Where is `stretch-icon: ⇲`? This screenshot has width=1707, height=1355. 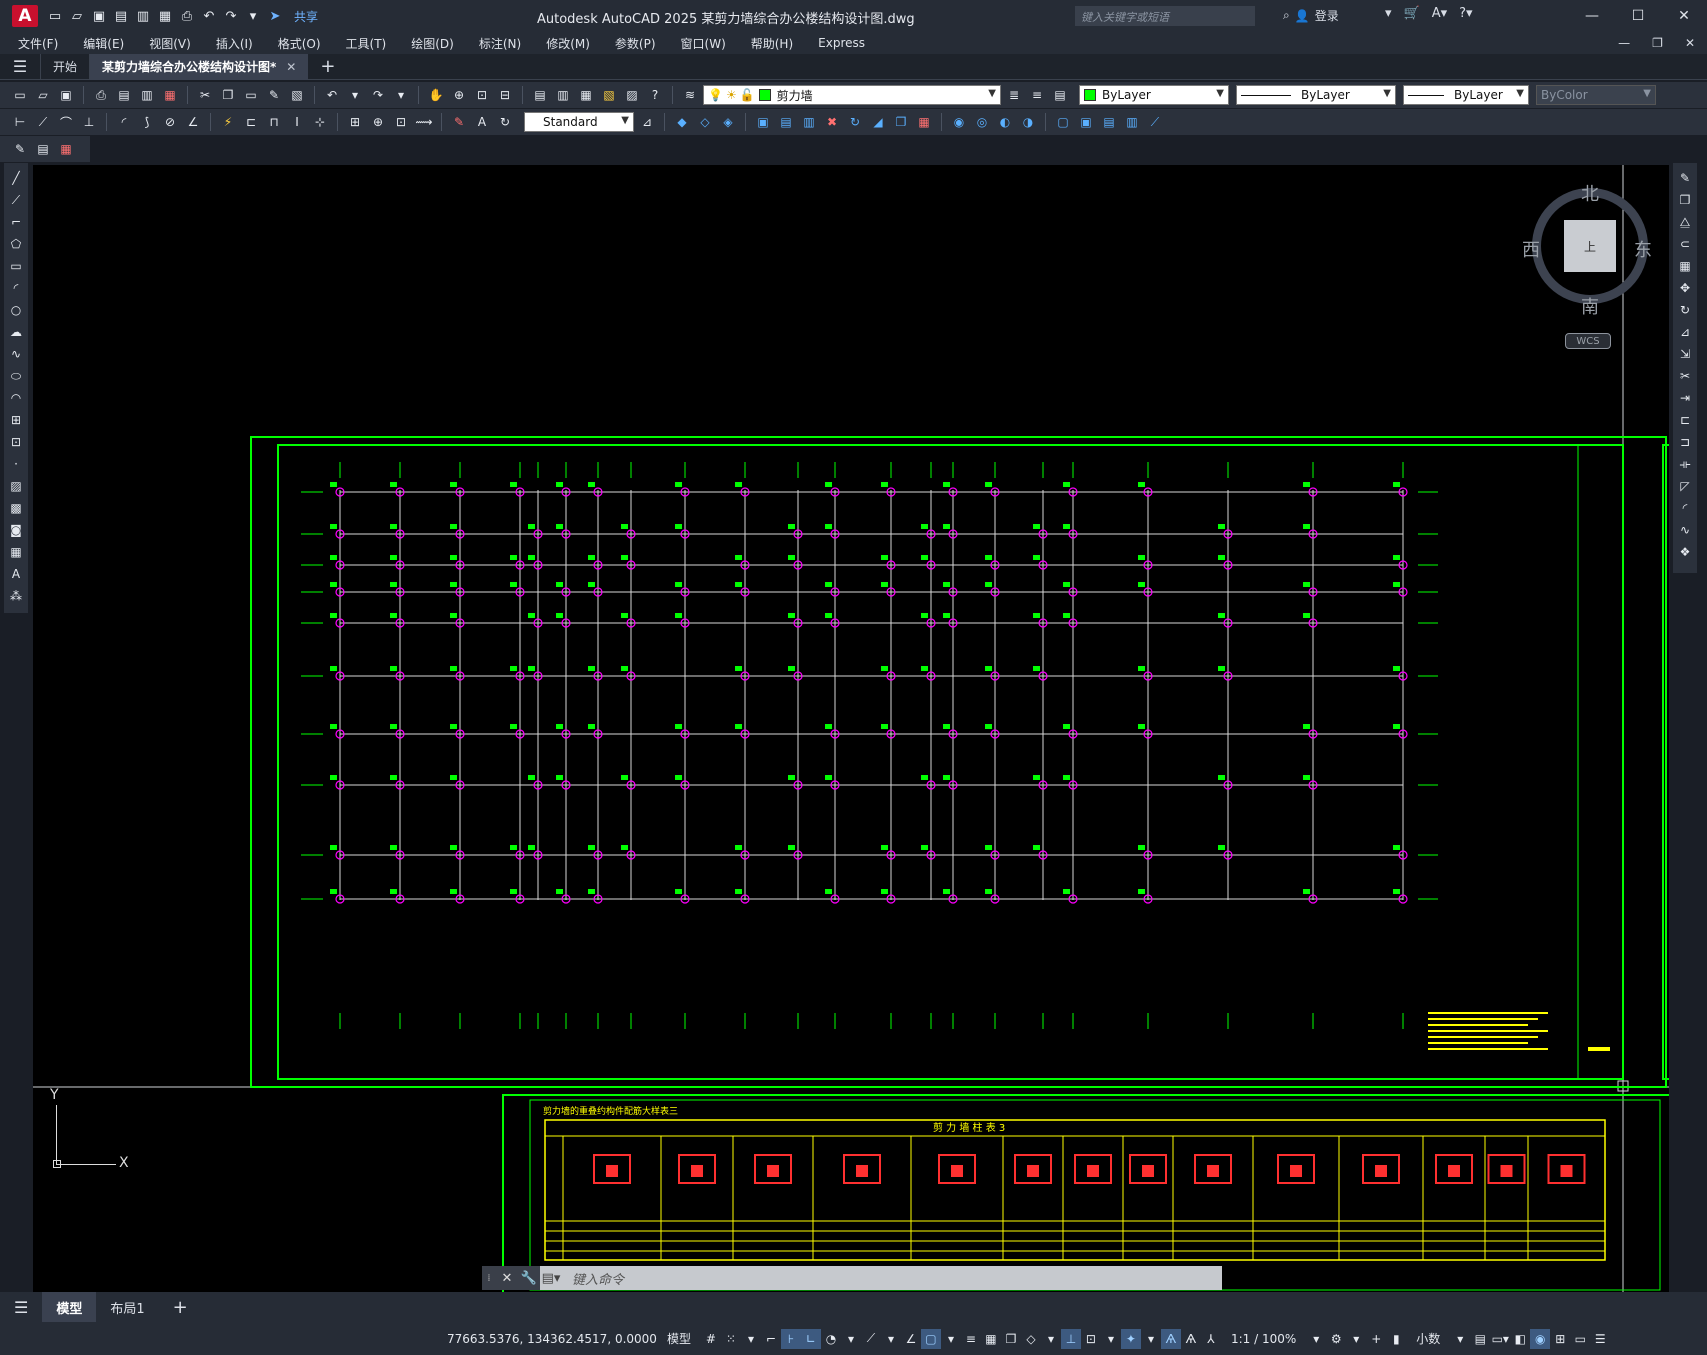
stretch-icon: ⇲ is located at coordinates (1685, 354).